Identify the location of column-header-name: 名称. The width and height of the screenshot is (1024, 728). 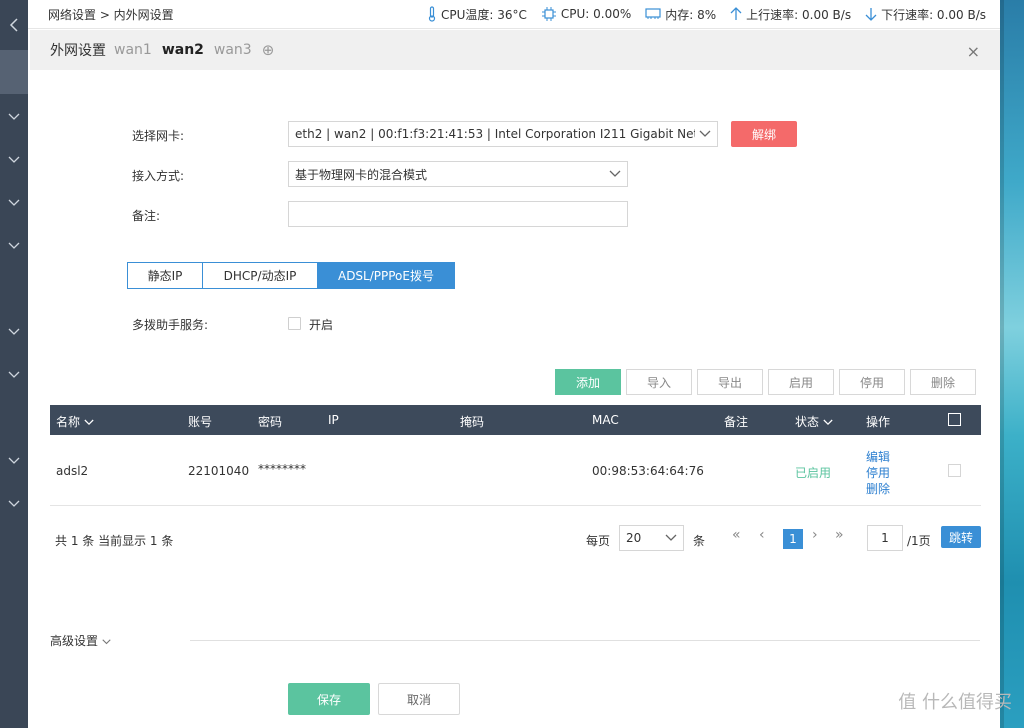
(75, 421).